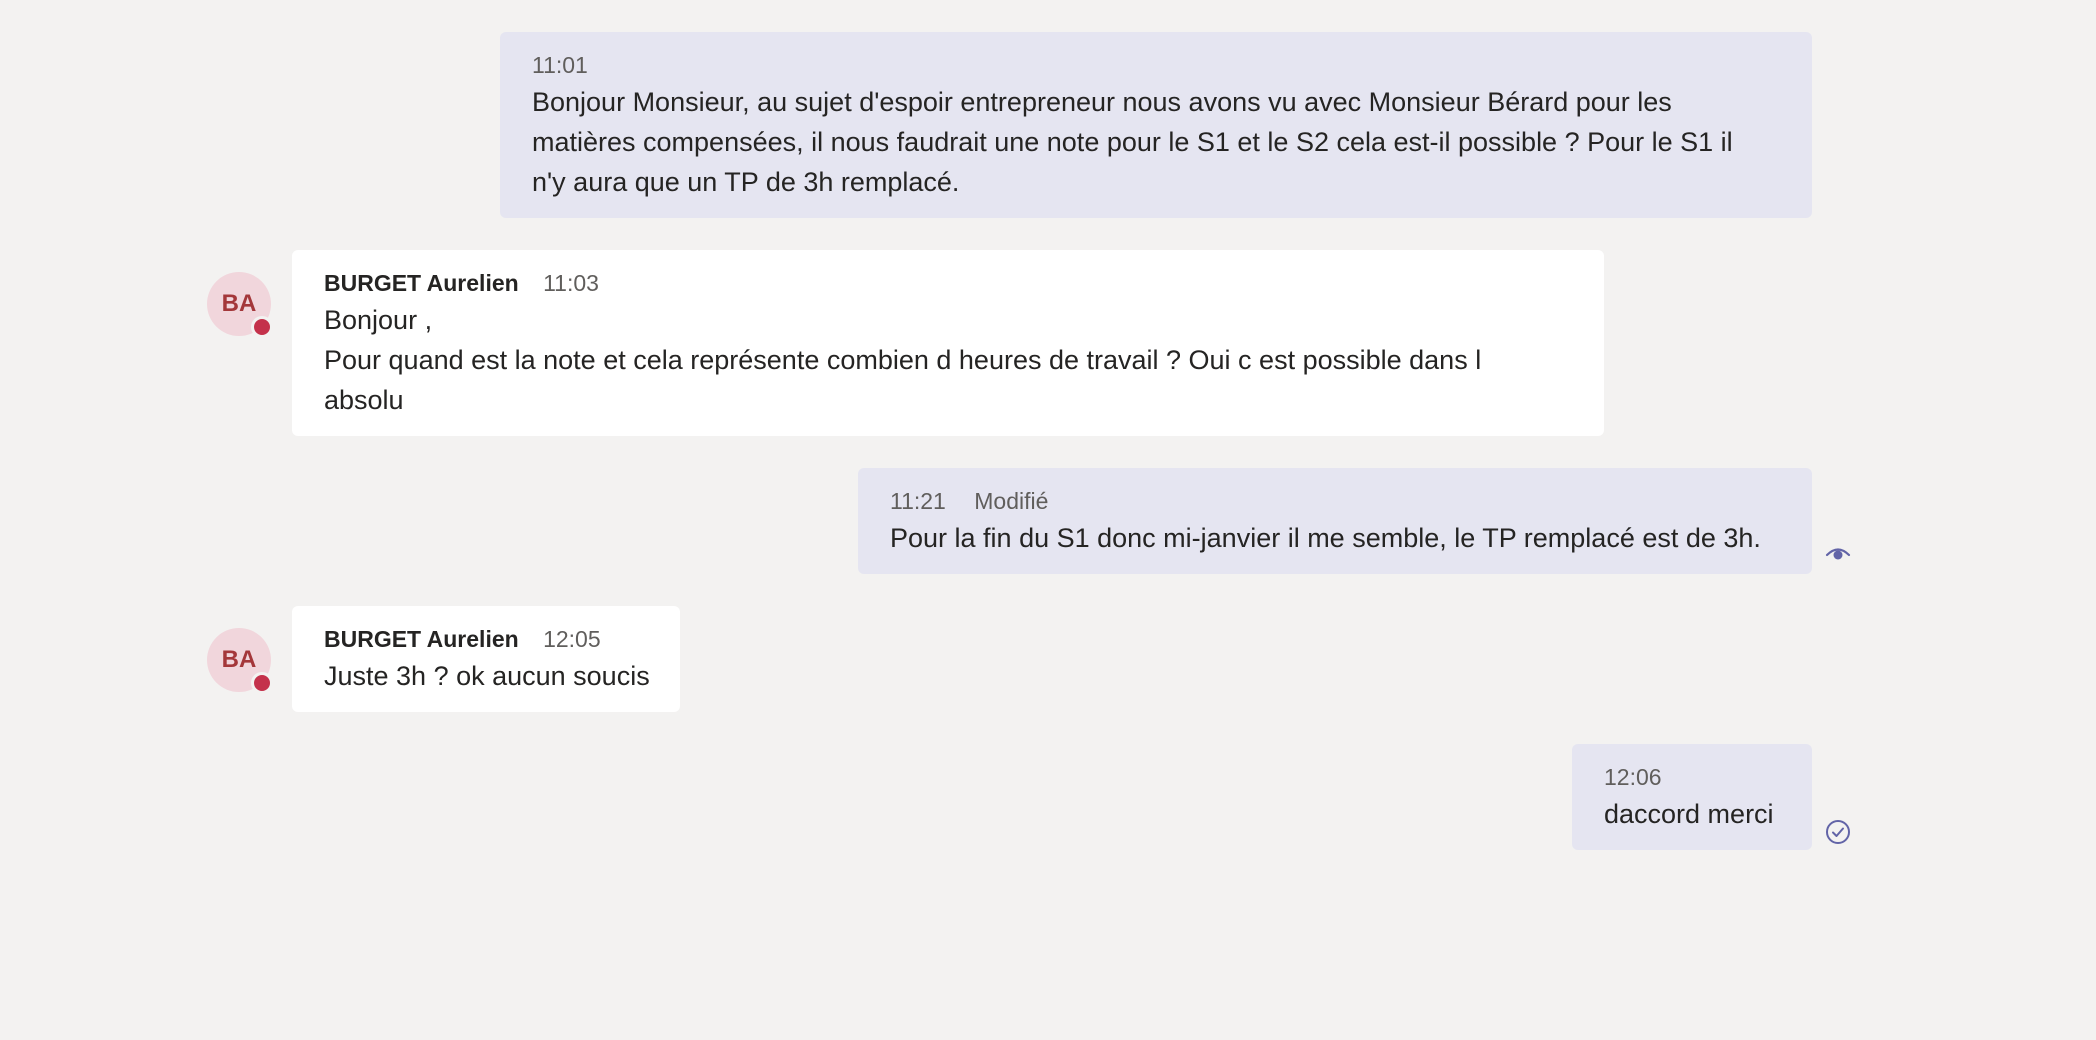 This screenshot has height=1040, width=2096. Describe the element at coordinates (1156, 65) in the screenshot. I see `message-meta: 11:01` at that location.